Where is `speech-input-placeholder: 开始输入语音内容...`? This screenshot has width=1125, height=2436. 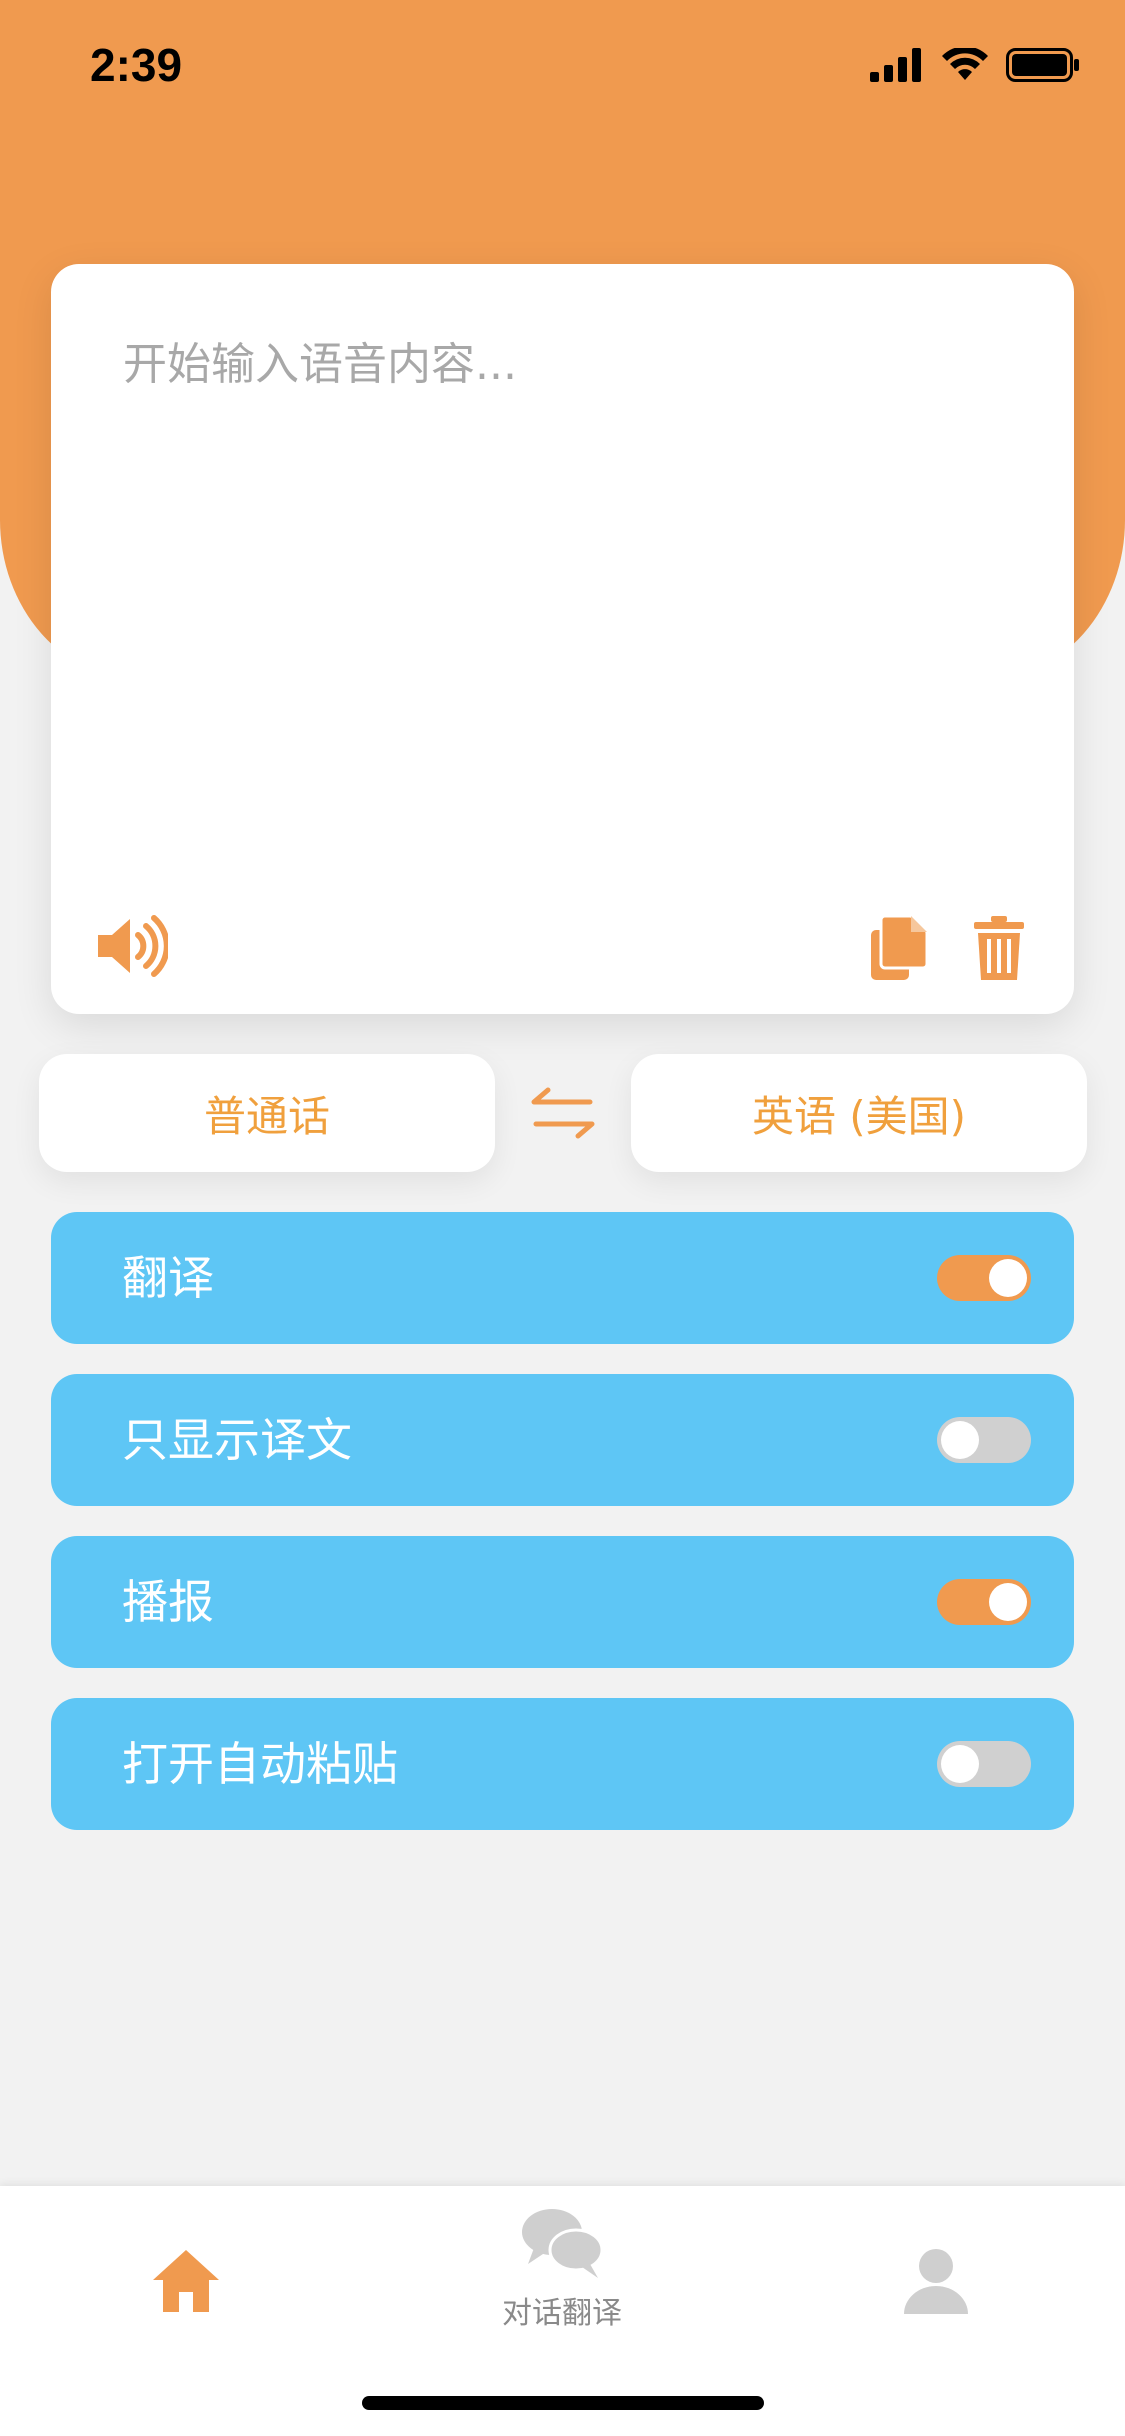
speech-input-placeholder: 开始输入语音内容... is located at coordinates (320, 360).